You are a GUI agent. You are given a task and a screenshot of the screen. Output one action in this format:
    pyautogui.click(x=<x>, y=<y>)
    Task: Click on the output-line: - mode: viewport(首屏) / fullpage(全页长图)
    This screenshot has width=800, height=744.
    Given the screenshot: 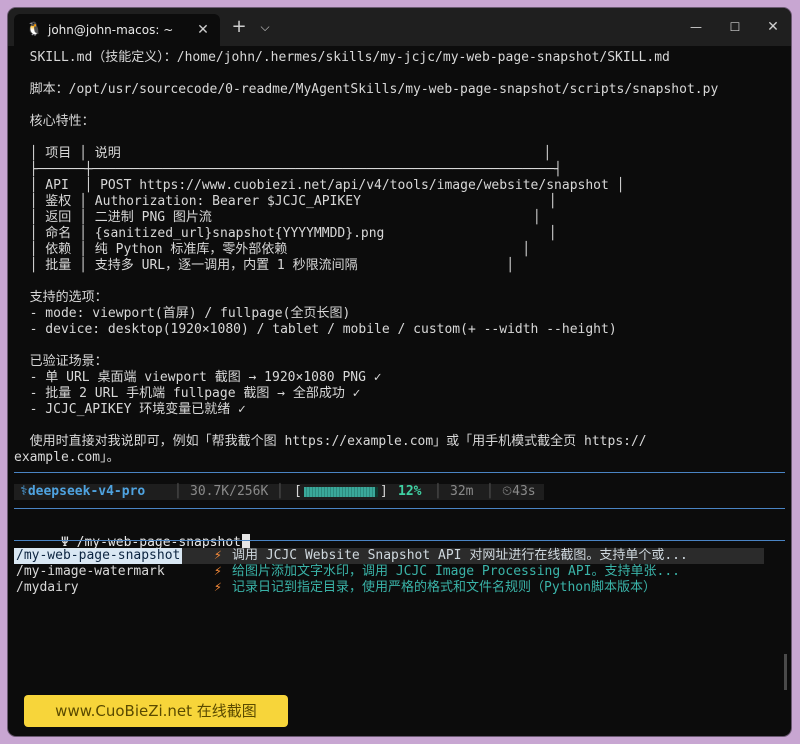 What is the action you would take?
    pyautogui.click(x=182, y=313)
    